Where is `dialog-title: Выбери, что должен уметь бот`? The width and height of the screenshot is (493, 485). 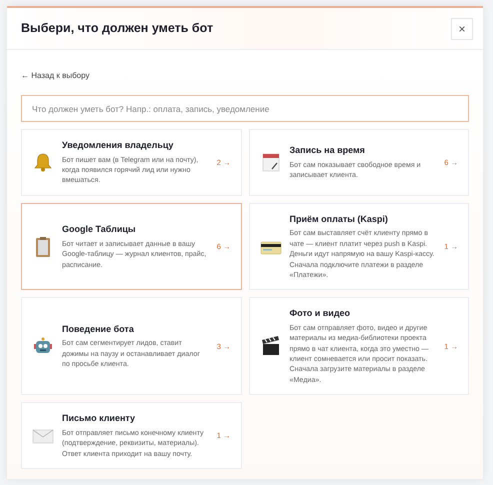 dialog-title: Выбери, что должен уметь бот is located at coordinates (117, 29).